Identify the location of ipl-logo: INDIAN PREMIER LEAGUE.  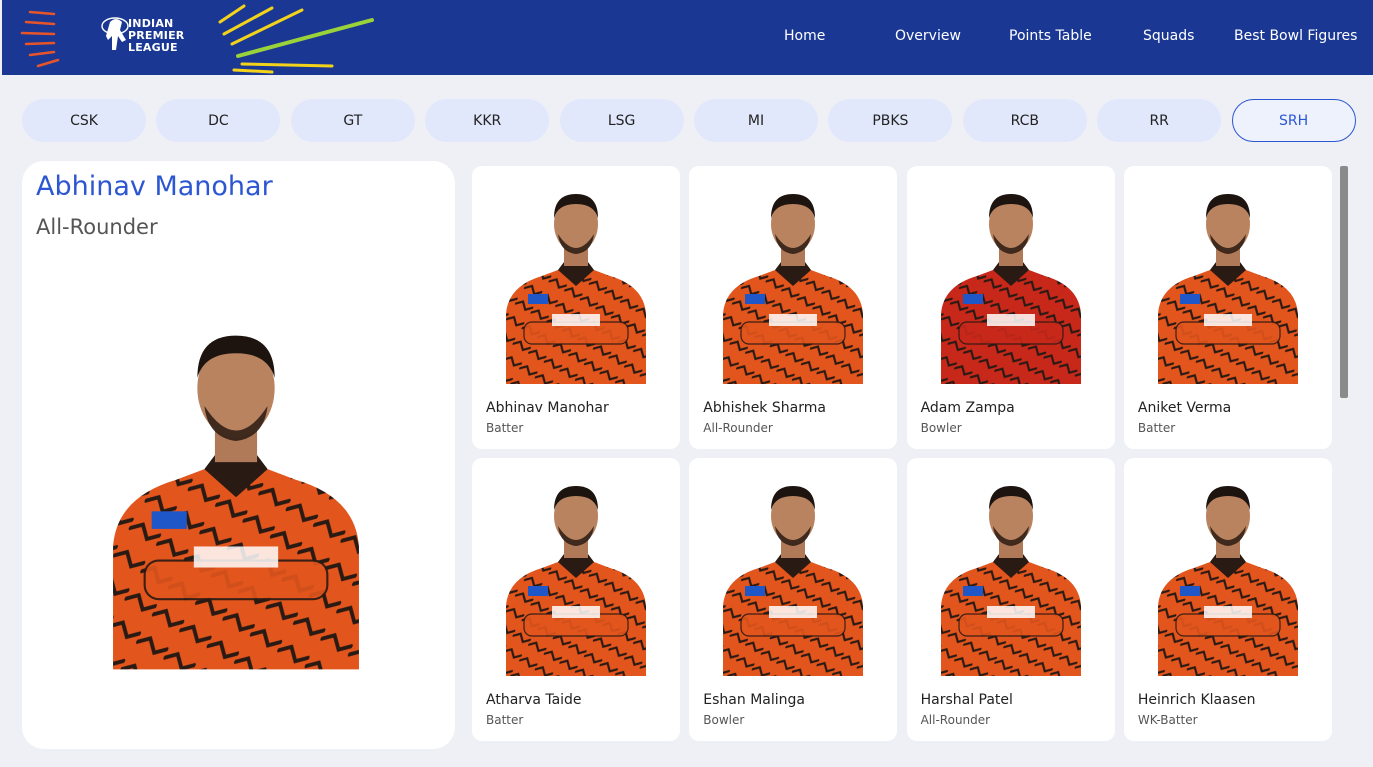
(192, 37).